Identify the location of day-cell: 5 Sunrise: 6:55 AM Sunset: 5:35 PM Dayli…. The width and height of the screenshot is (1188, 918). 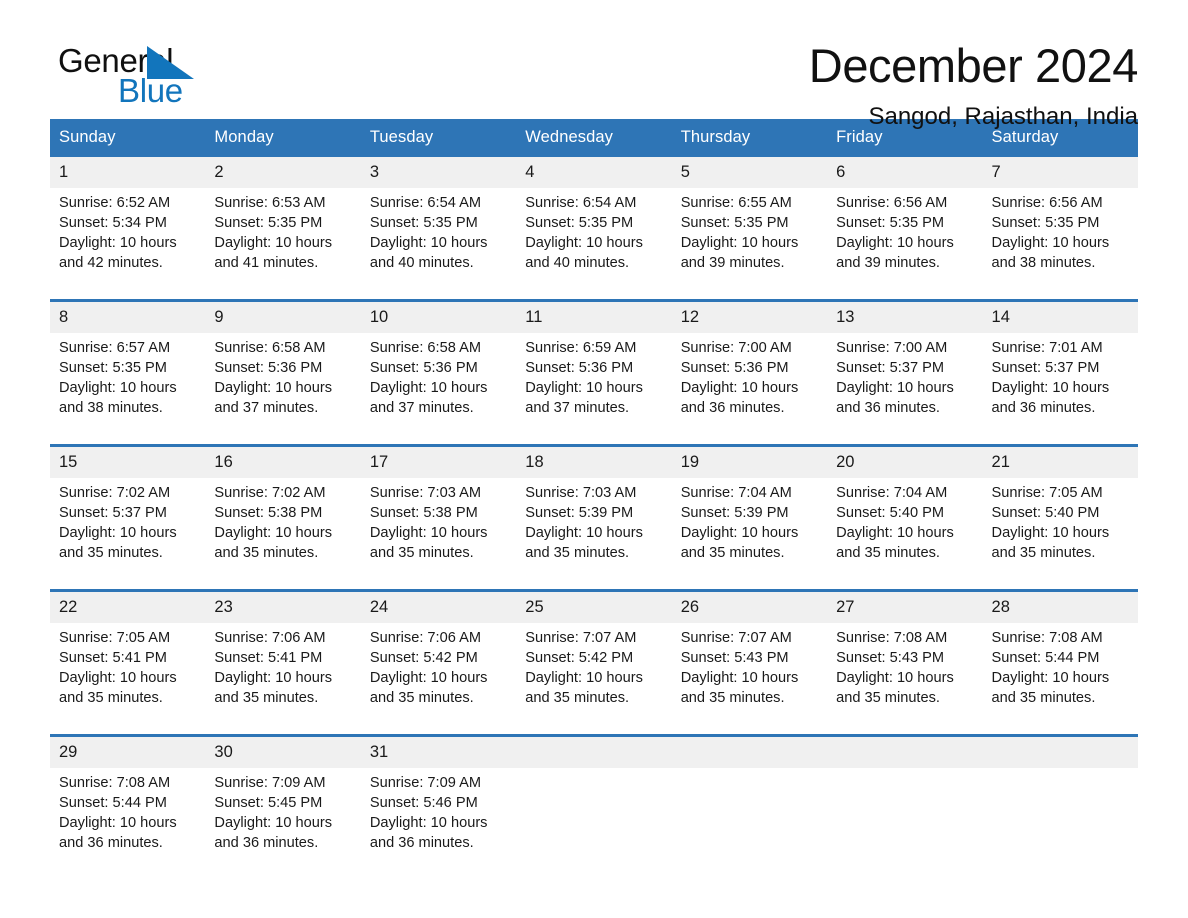
(749, 219).